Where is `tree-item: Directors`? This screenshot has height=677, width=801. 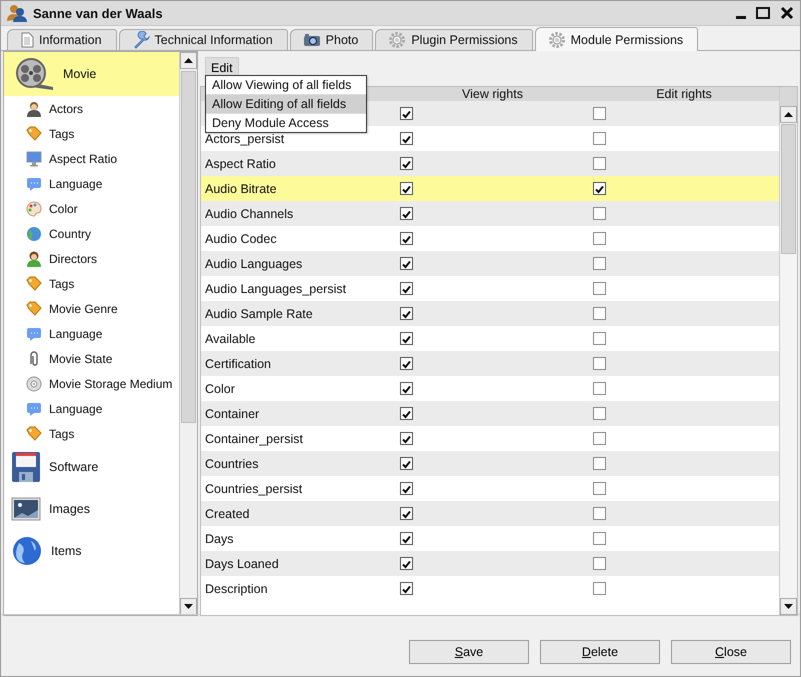
tree-item: Directors is located at coordinates (73, 259).